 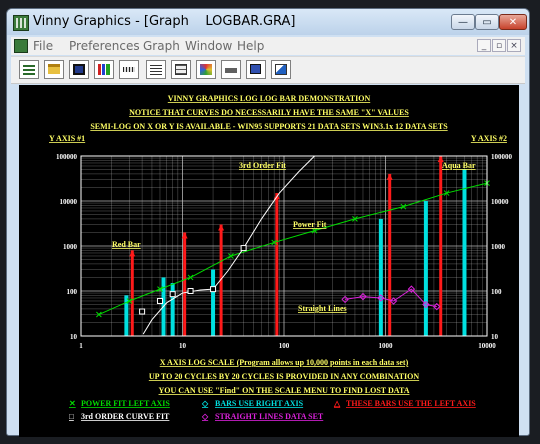 What do you see at coordinates (70, 247) in the screenshot?
I see `y-left-tick-label: 1000` at bounding box center [70, 247].